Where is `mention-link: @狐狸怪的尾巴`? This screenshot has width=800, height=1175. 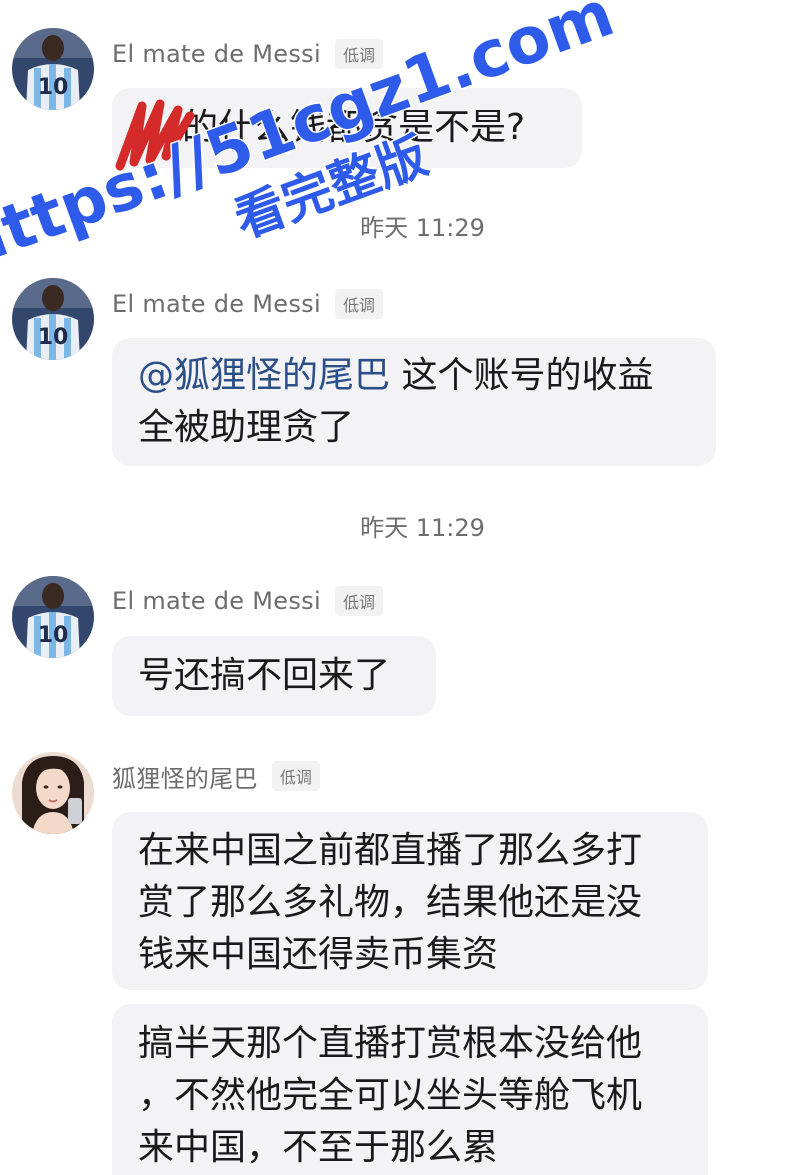
mention-link: @狐狸怪的尾巴 is located at coordinates (264, 375).